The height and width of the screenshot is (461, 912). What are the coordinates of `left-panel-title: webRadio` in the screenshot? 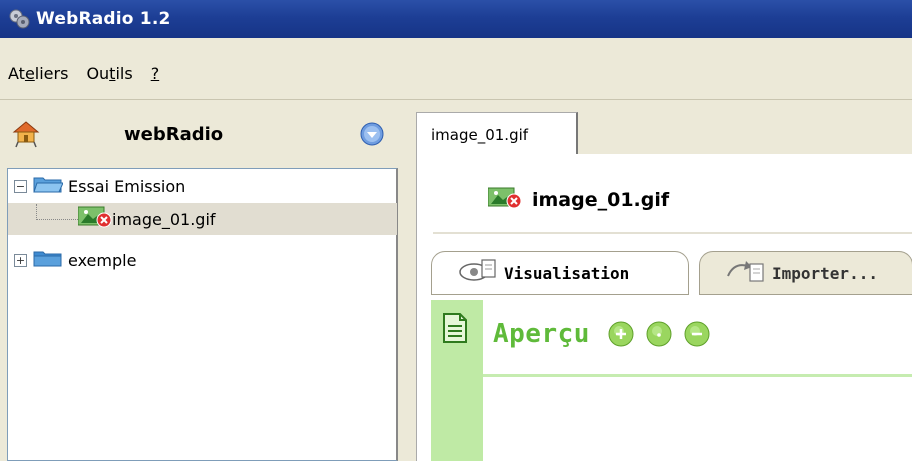 It's located at (174, 134).